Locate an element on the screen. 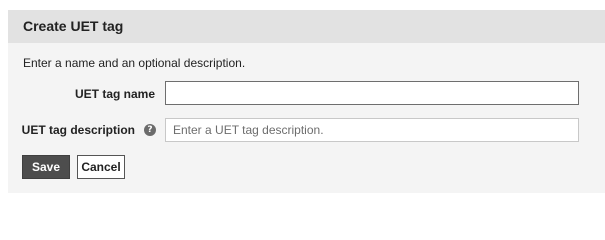 The width and height of the screenshot is (605, 240). panel-title: Create UET tag is located at coordinates (73, 26).